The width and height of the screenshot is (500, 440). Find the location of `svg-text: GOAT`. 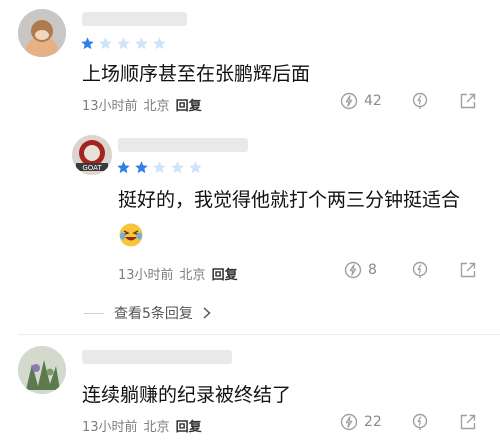

svg-text: GOAT is located at coordinates (92, 168).